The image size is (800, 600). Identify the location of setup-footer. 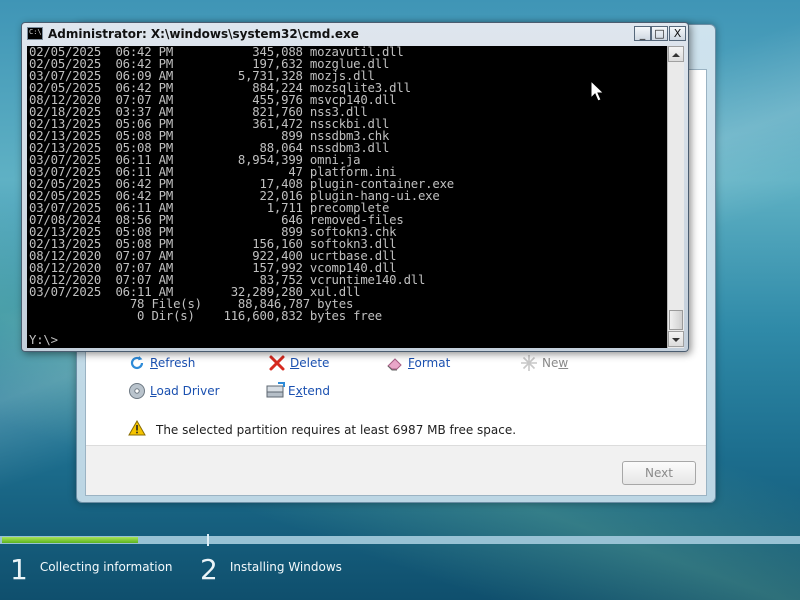
(396, 470).